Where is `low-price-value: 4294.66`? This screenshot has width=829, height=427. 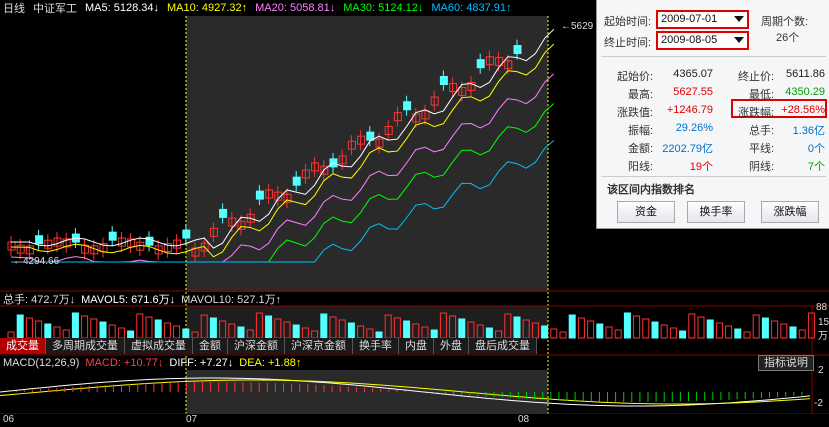
low-price-value: 4294.66 is located at coordinates (41, 261).